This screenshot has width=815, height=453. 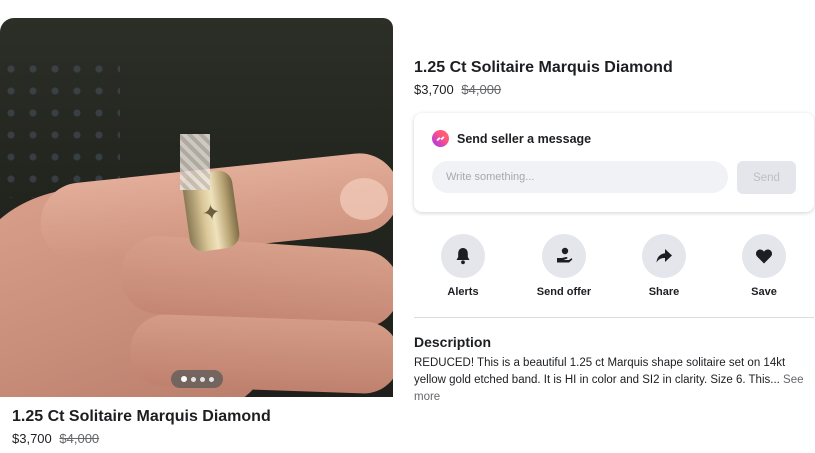 I want to click on message-seller-card: Send seller a message Send, so click(x=614, y=162).